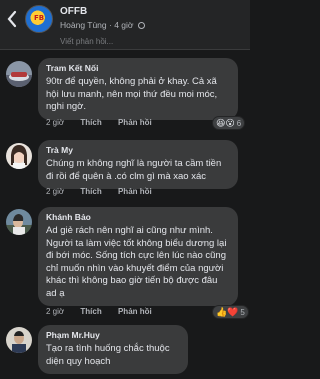 The image size is (320, 379). What do you see at coordinates (141, 25) in the screenshot?
I see `globe-icon` at bounding box center [141, 25].